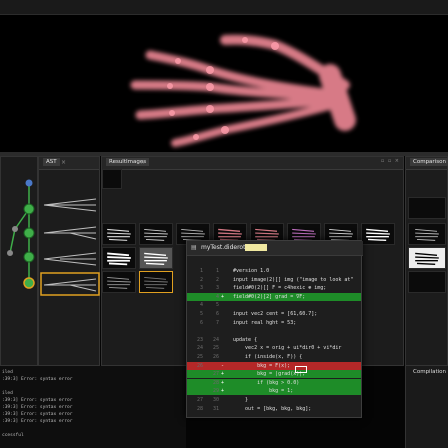 The height and width of the screenshot is (448, 448). Describe the element at coordinates (274, 305) in the screenshot. I see `code-line: 45` at that location.